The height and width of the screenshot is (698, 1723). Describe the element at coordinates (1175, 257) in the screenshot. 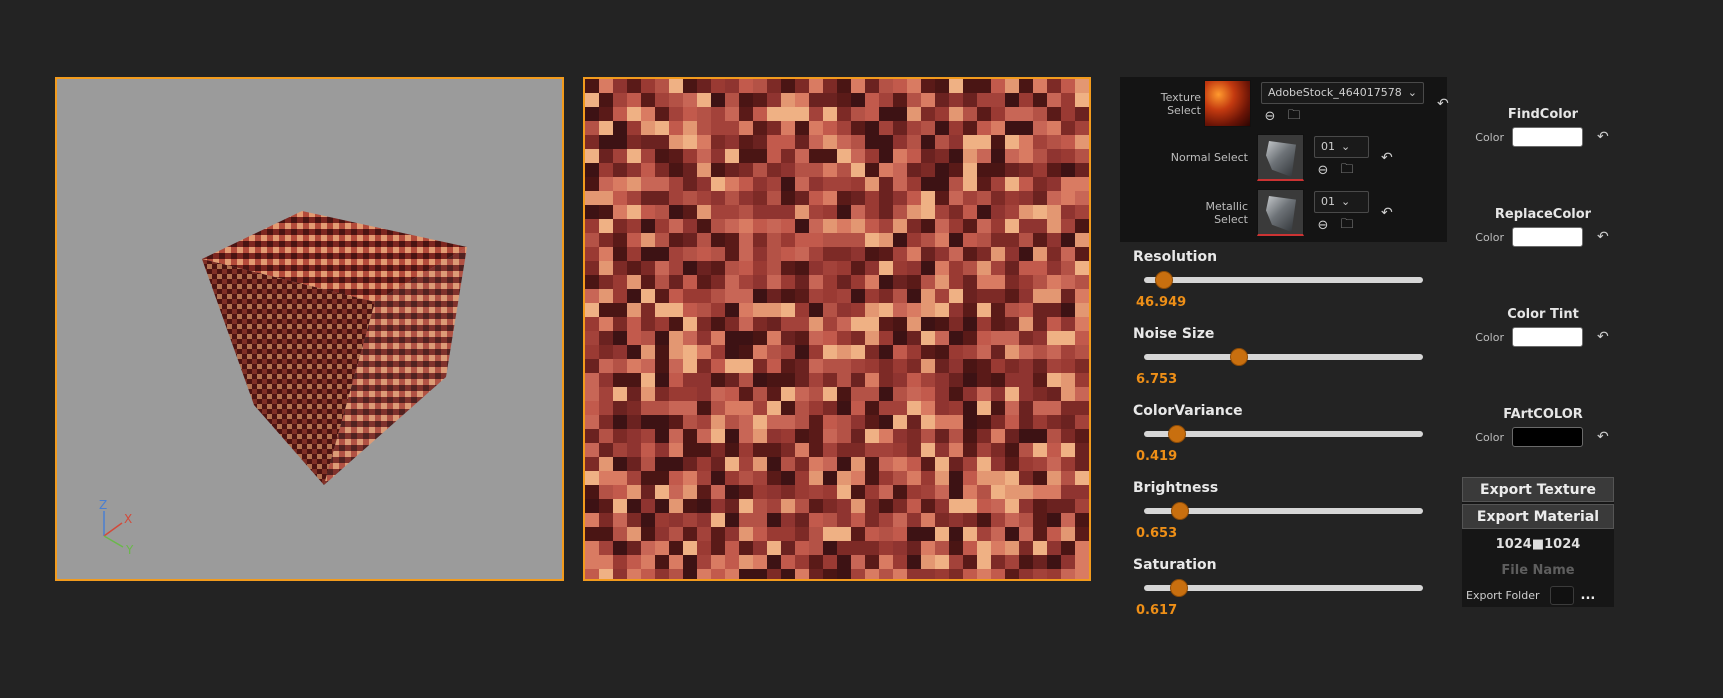

I see `slider-label: Resolution` at that location.